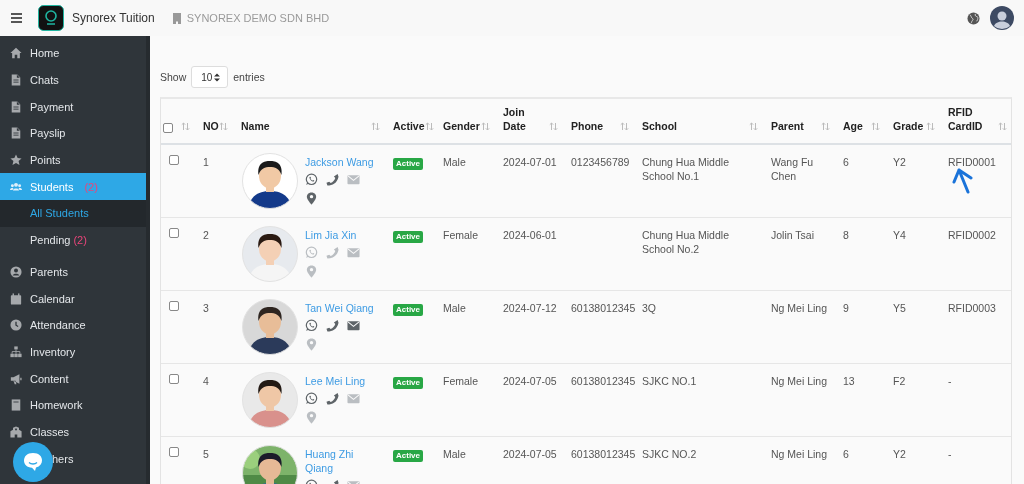 The height and width of the screenshot is (484, 1024). What do you see at coordinates (73, 405) in the screenshot?
I see `sidebar-item: Homework` at bounding box center [73, 405].